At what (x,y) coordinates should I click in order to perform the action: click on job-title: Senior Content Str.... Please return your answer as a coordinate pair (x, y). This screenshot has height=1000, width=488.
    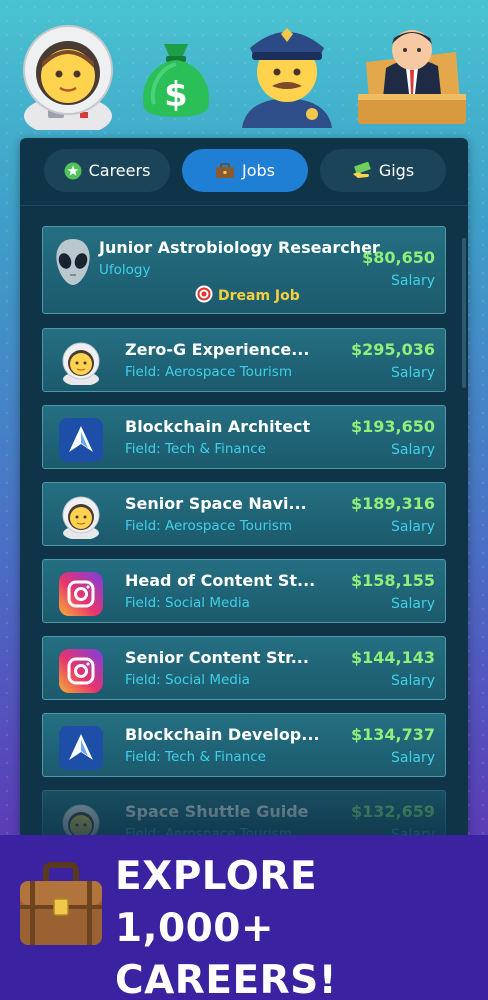
    Looking at the image, I should click on (217, 657).